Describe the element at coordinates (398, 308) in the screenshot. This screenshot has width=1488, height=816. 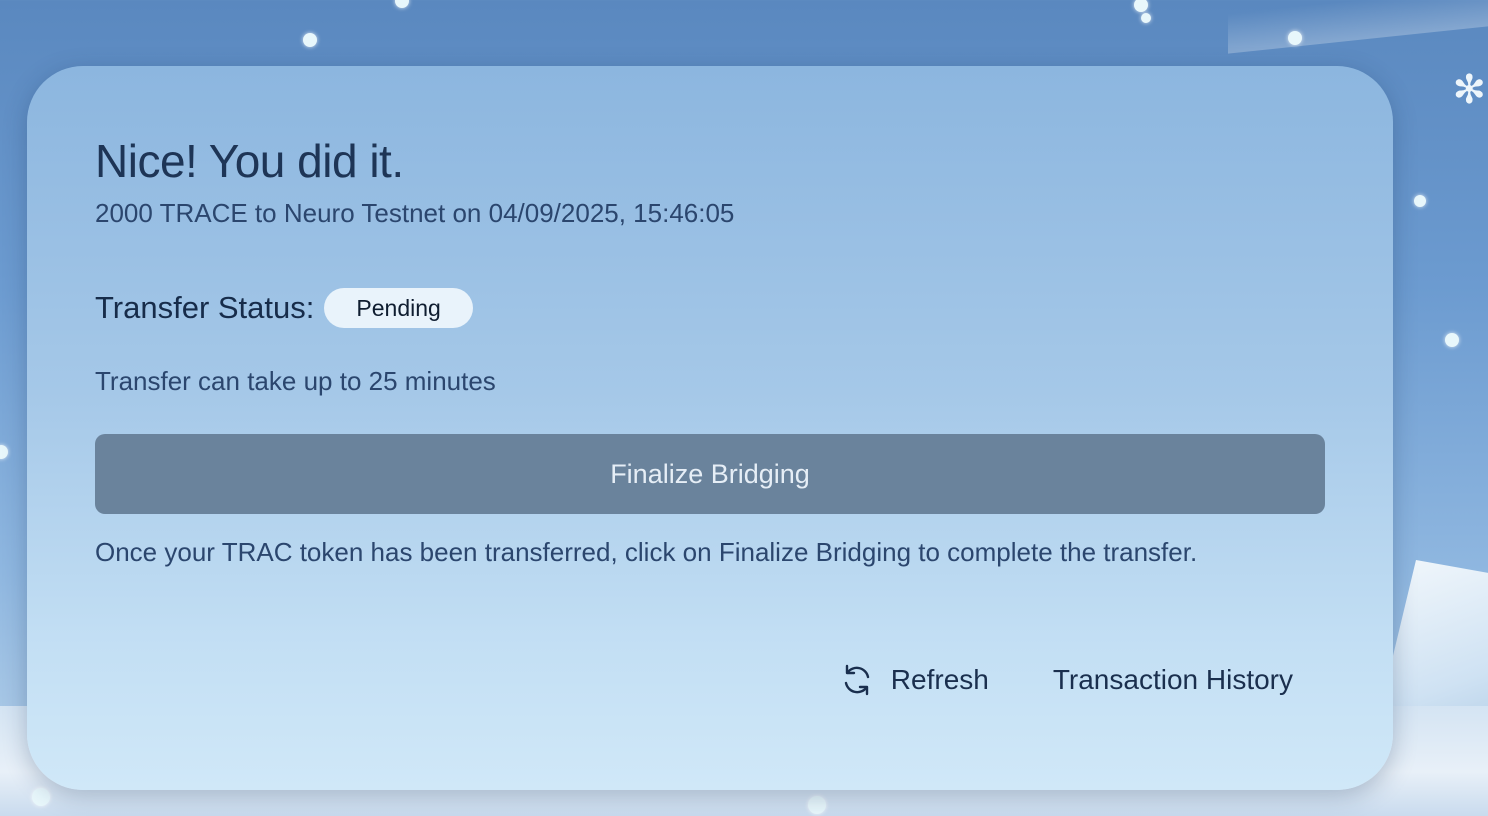
I see `status-badge: Pending` at that location.